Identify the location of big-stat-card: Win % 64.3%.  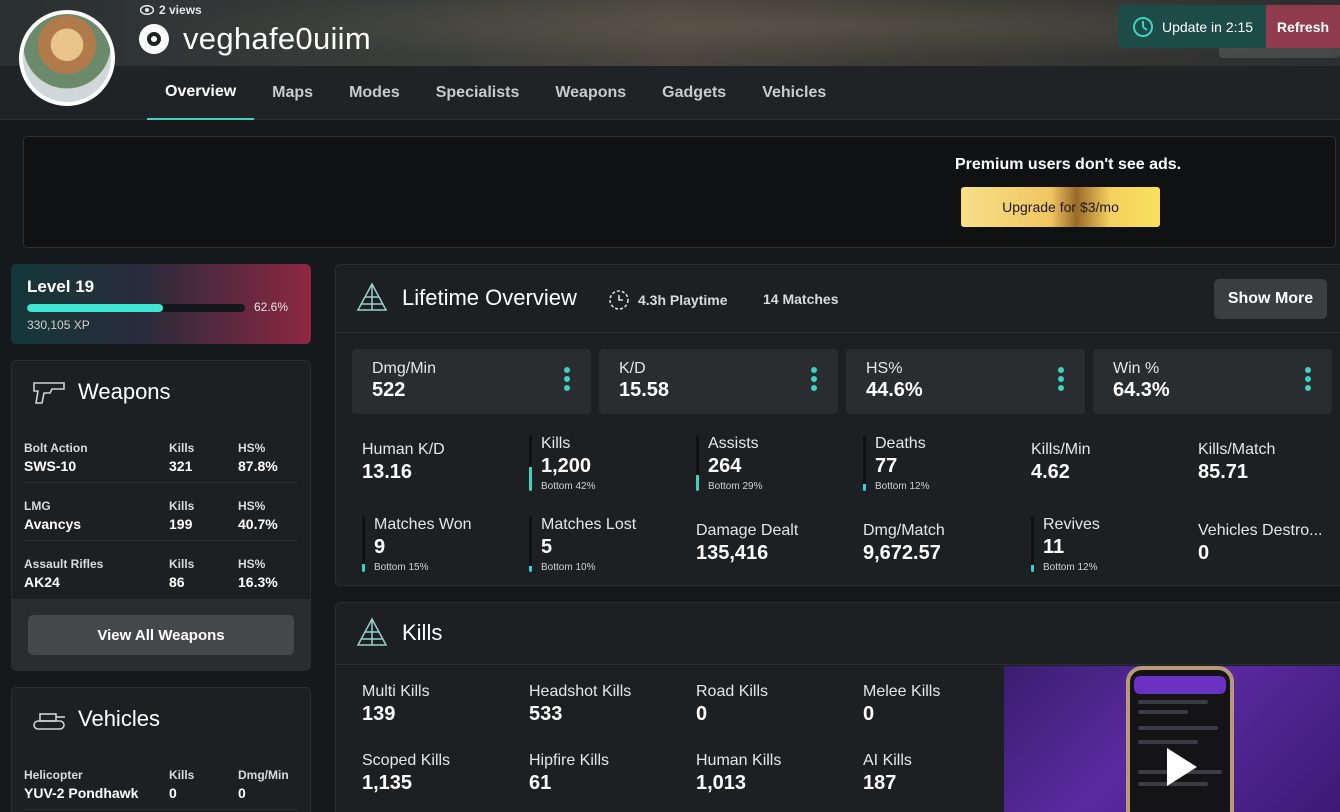
(1212, 381).